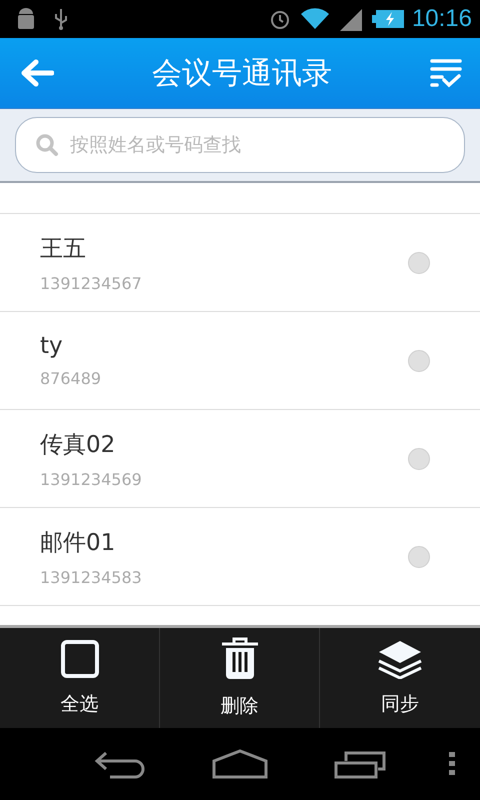 The width and height of the screenshot is (480, 800). I want to click on contact-row: 邮件01 1391234583, so click(240, 557).